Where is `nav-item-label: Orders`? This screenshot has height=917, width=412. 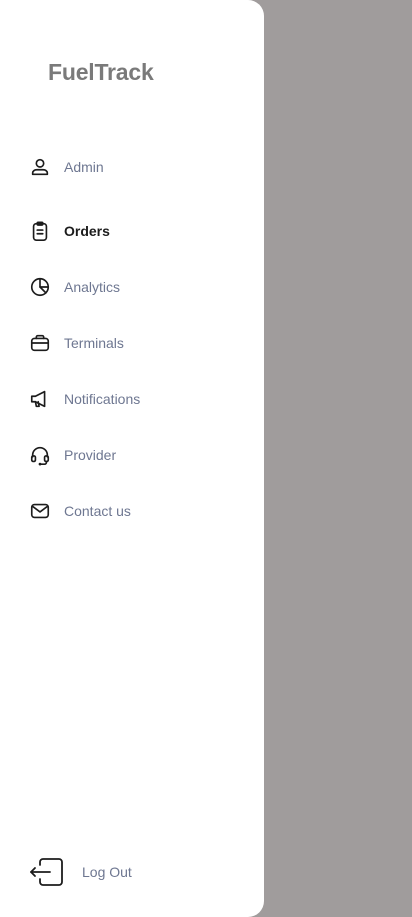 nav-item-label: Orders is located at coordinates (87, 231).